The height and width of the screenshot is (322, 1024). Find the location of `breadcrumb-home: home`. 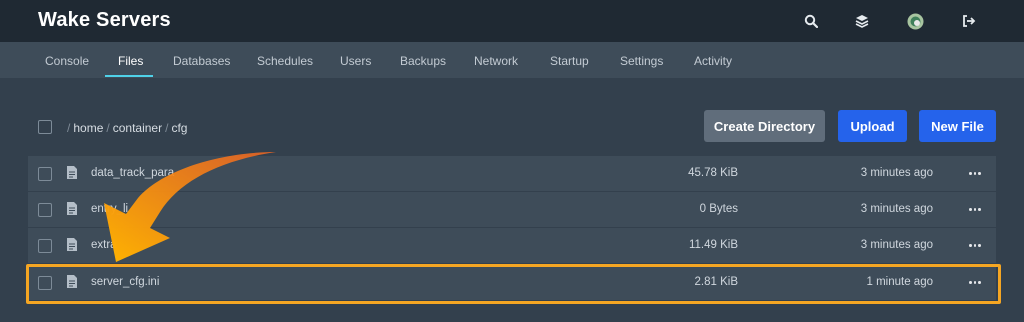

breadcrumb-home: home is located at coordinates (88, 128).